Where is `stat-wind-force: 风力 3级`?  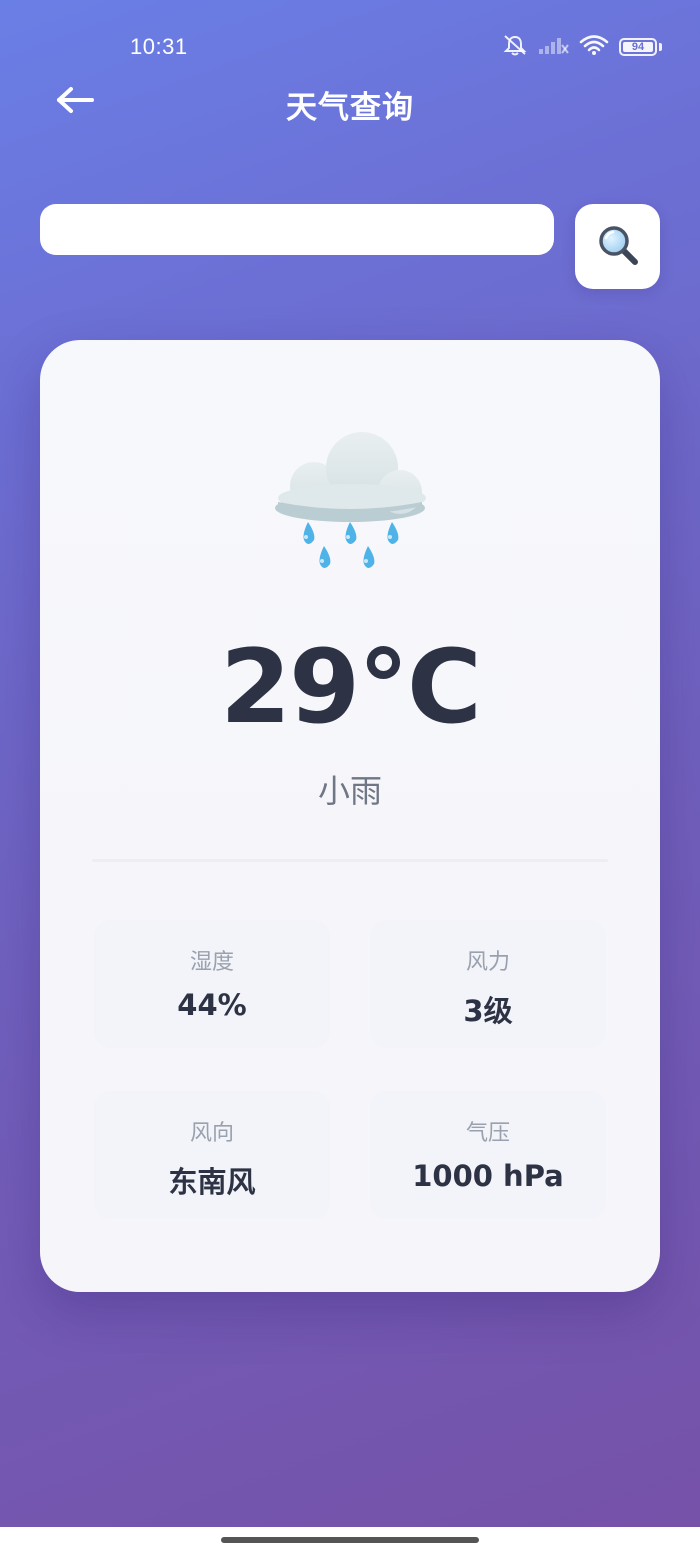
stat-wind-force: 风力 3级 is located at coordinates (488, 984).